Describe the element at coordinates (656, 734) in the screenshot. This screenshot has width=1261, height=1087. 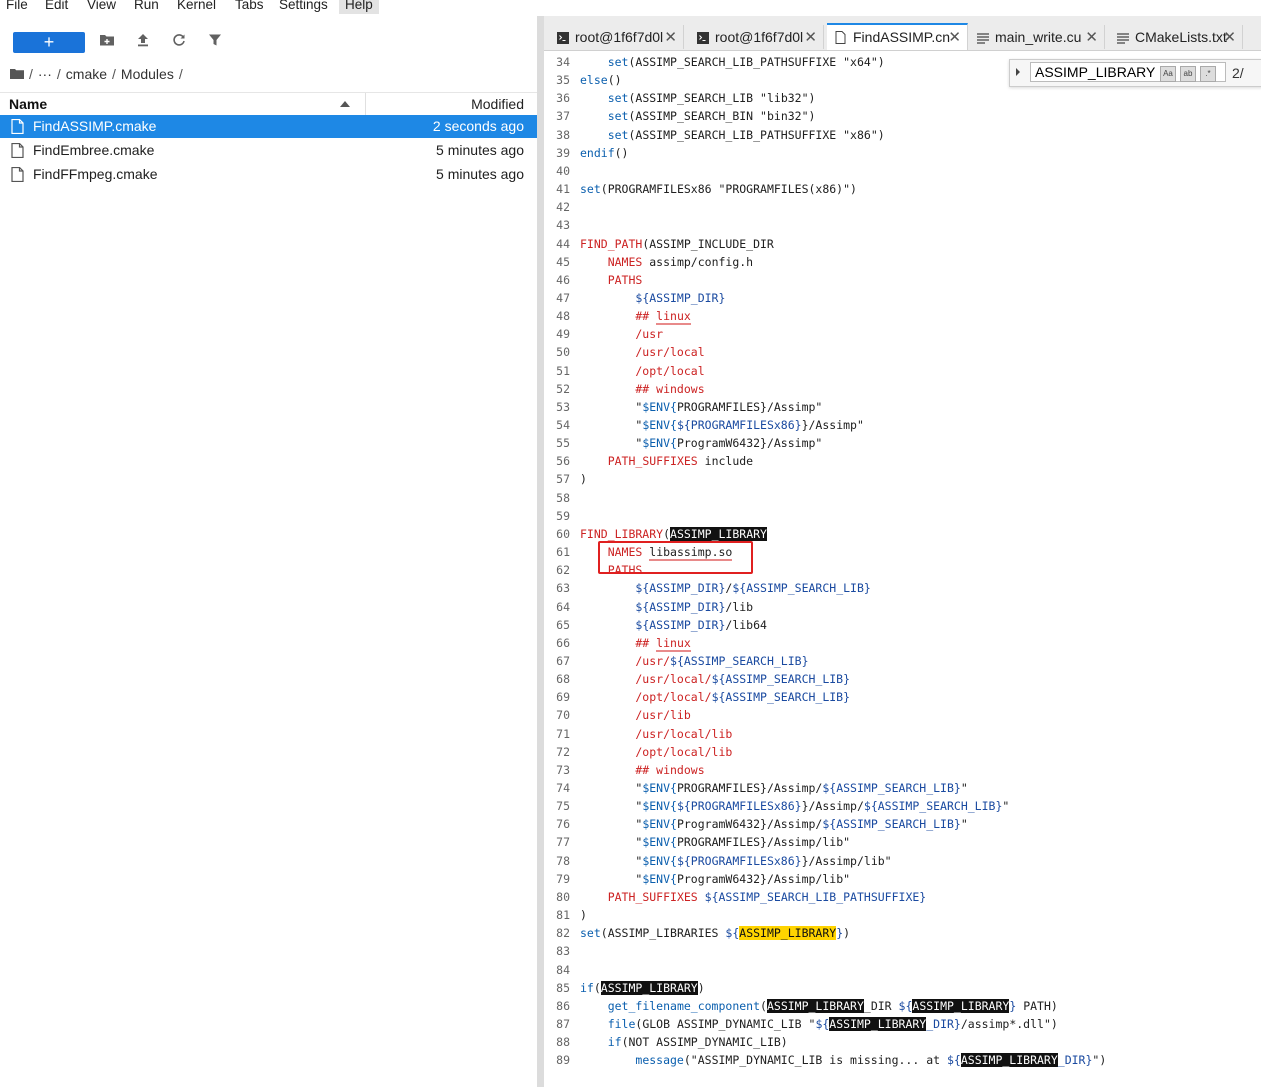
I see `code-line: /usr/local/lib` at that location.